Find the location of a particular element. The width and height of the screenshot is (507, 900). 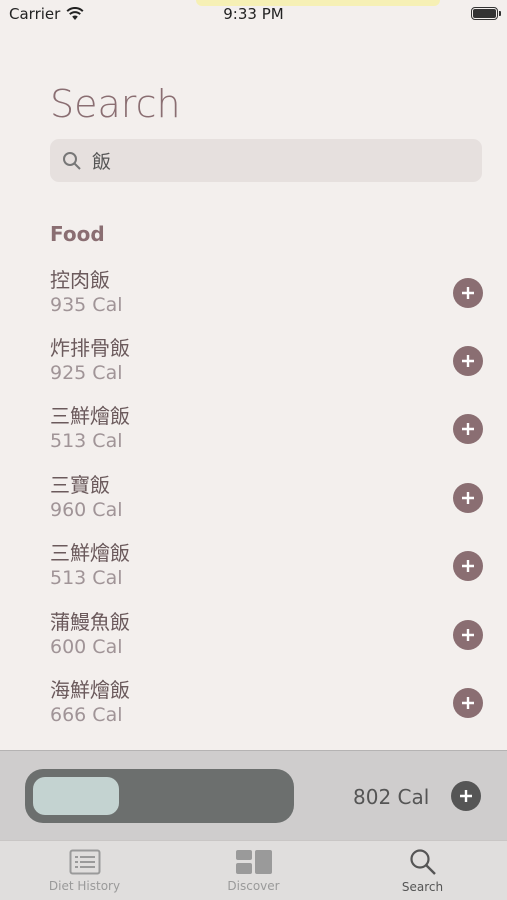

status-bar: Carrier 9:33 PM is located at coordinates (253, 14).